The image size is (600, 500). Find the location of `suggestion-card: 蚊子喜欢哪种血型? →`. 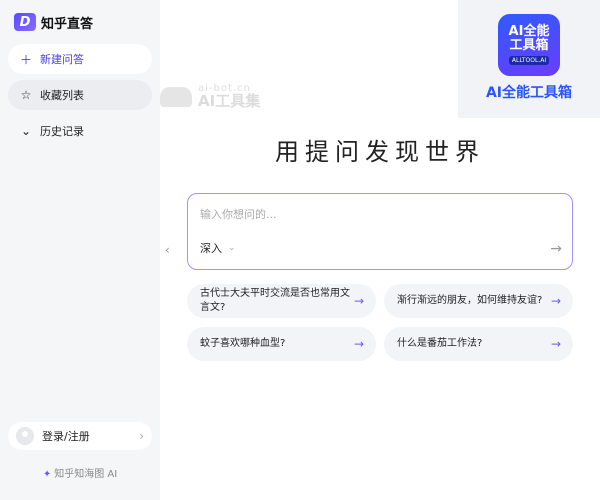

suggestion-card: 蚊子喜欢哪种血型? → is located at coordinates (281, 344).